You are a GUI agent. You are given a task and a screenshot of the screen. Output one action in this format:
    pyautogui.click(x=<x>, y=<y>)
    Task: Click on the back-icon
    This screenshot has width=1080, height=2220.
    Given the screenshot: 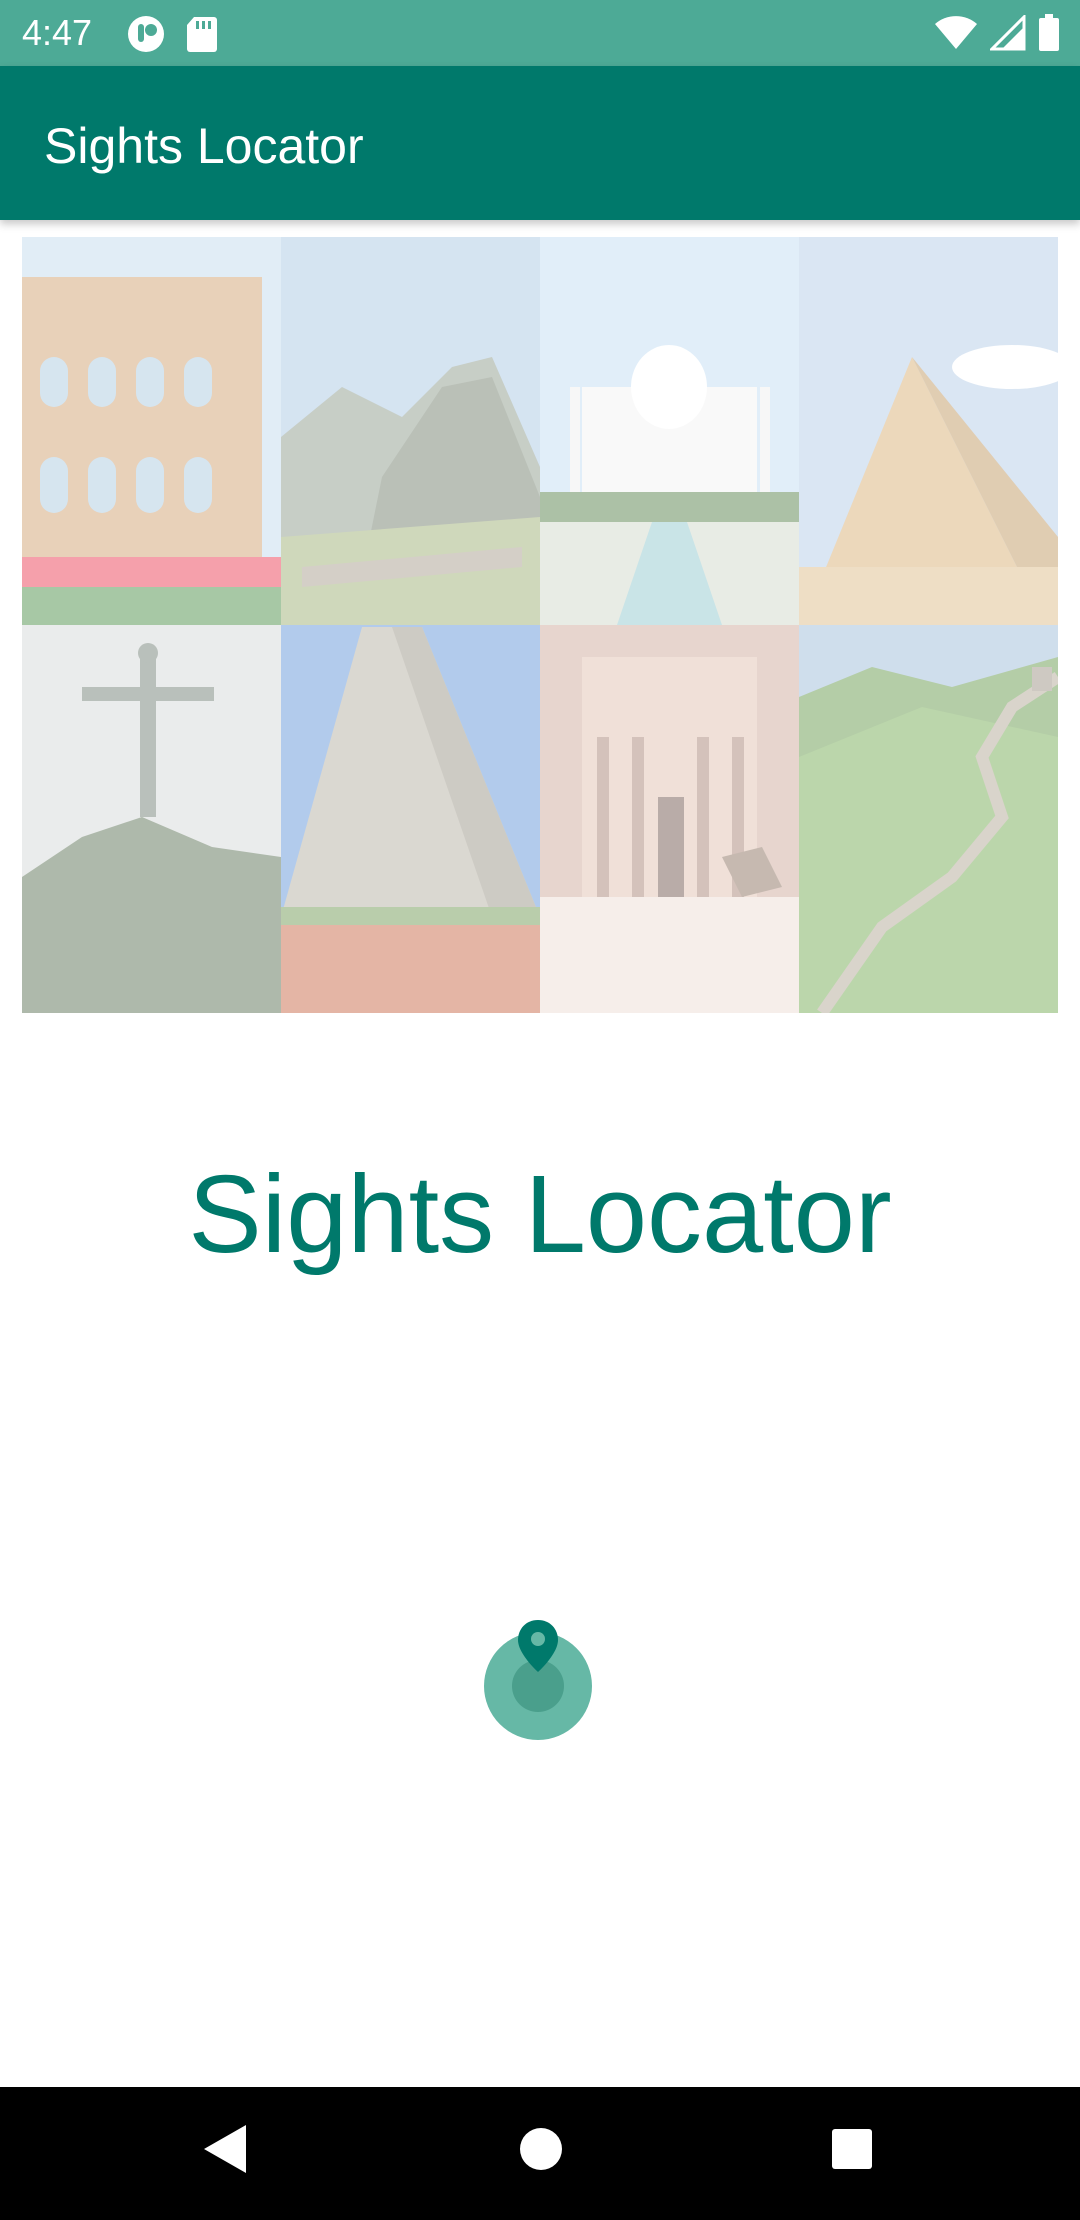 What is the action you would take?
    pyautogui.click(x=225, y=2151)
    